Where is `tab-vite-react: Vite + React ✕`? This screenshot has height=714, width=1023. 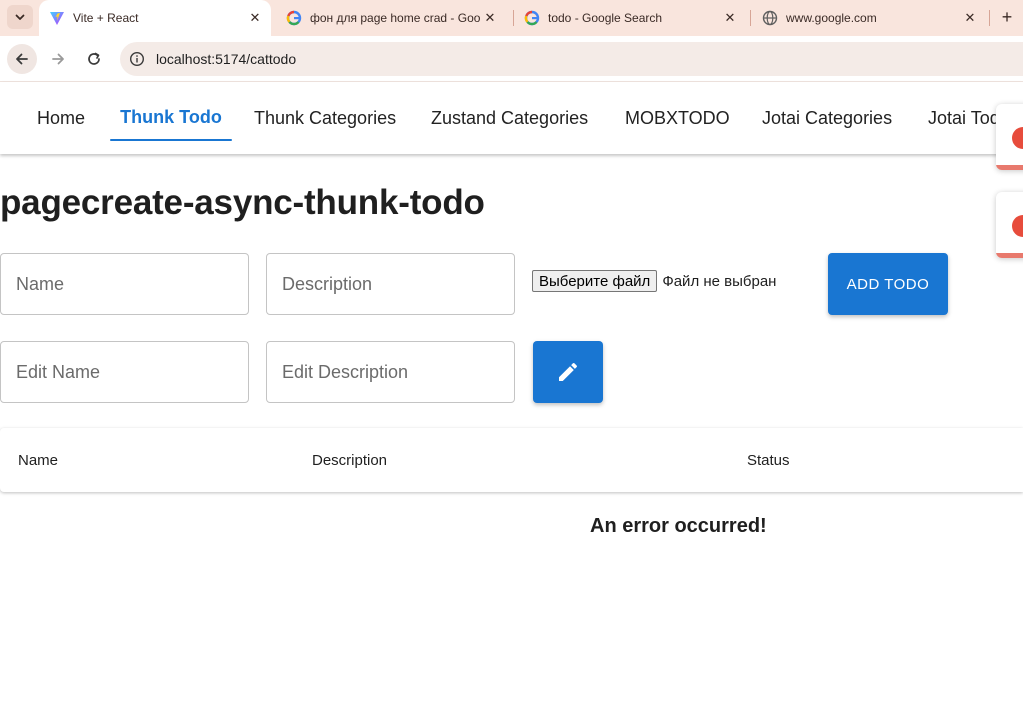
tab-vite-react: Vite + React ✕ is located at coordinates (155, 18).